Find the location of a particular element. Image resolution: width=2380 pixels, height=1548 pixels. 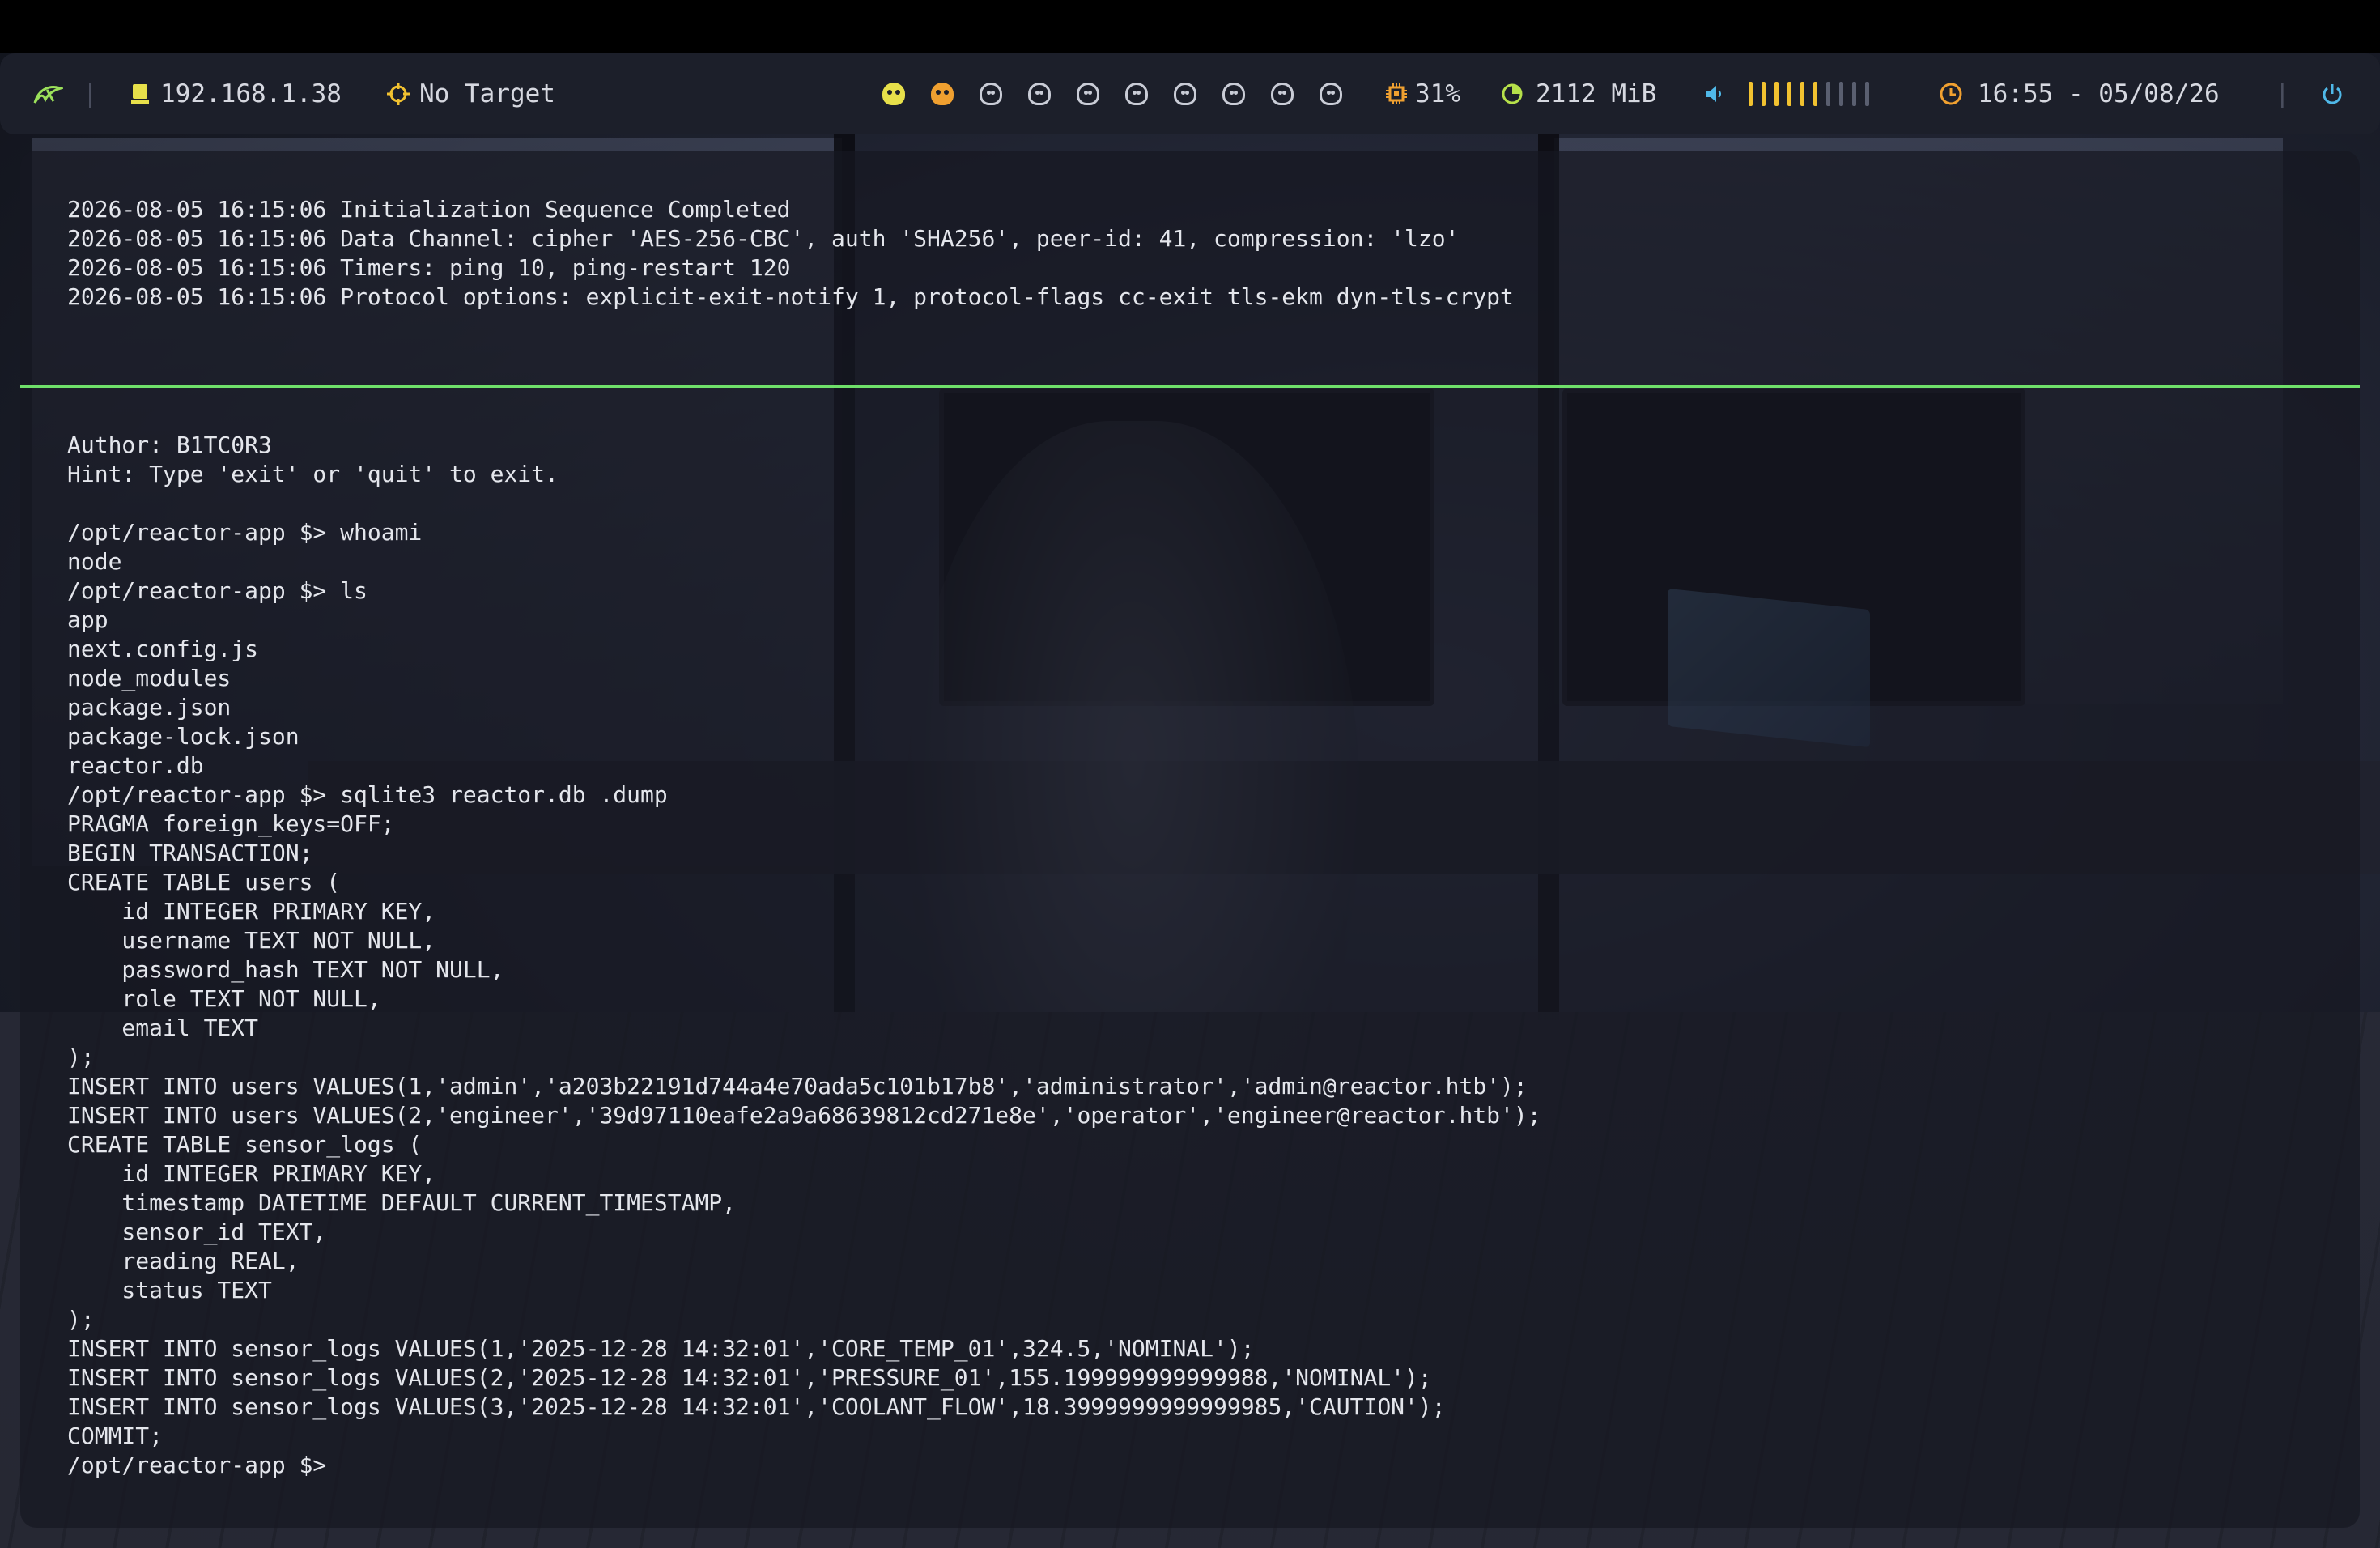

clock-module: 16:55 - 05/08/26 is located at coordinates (2079, 93).